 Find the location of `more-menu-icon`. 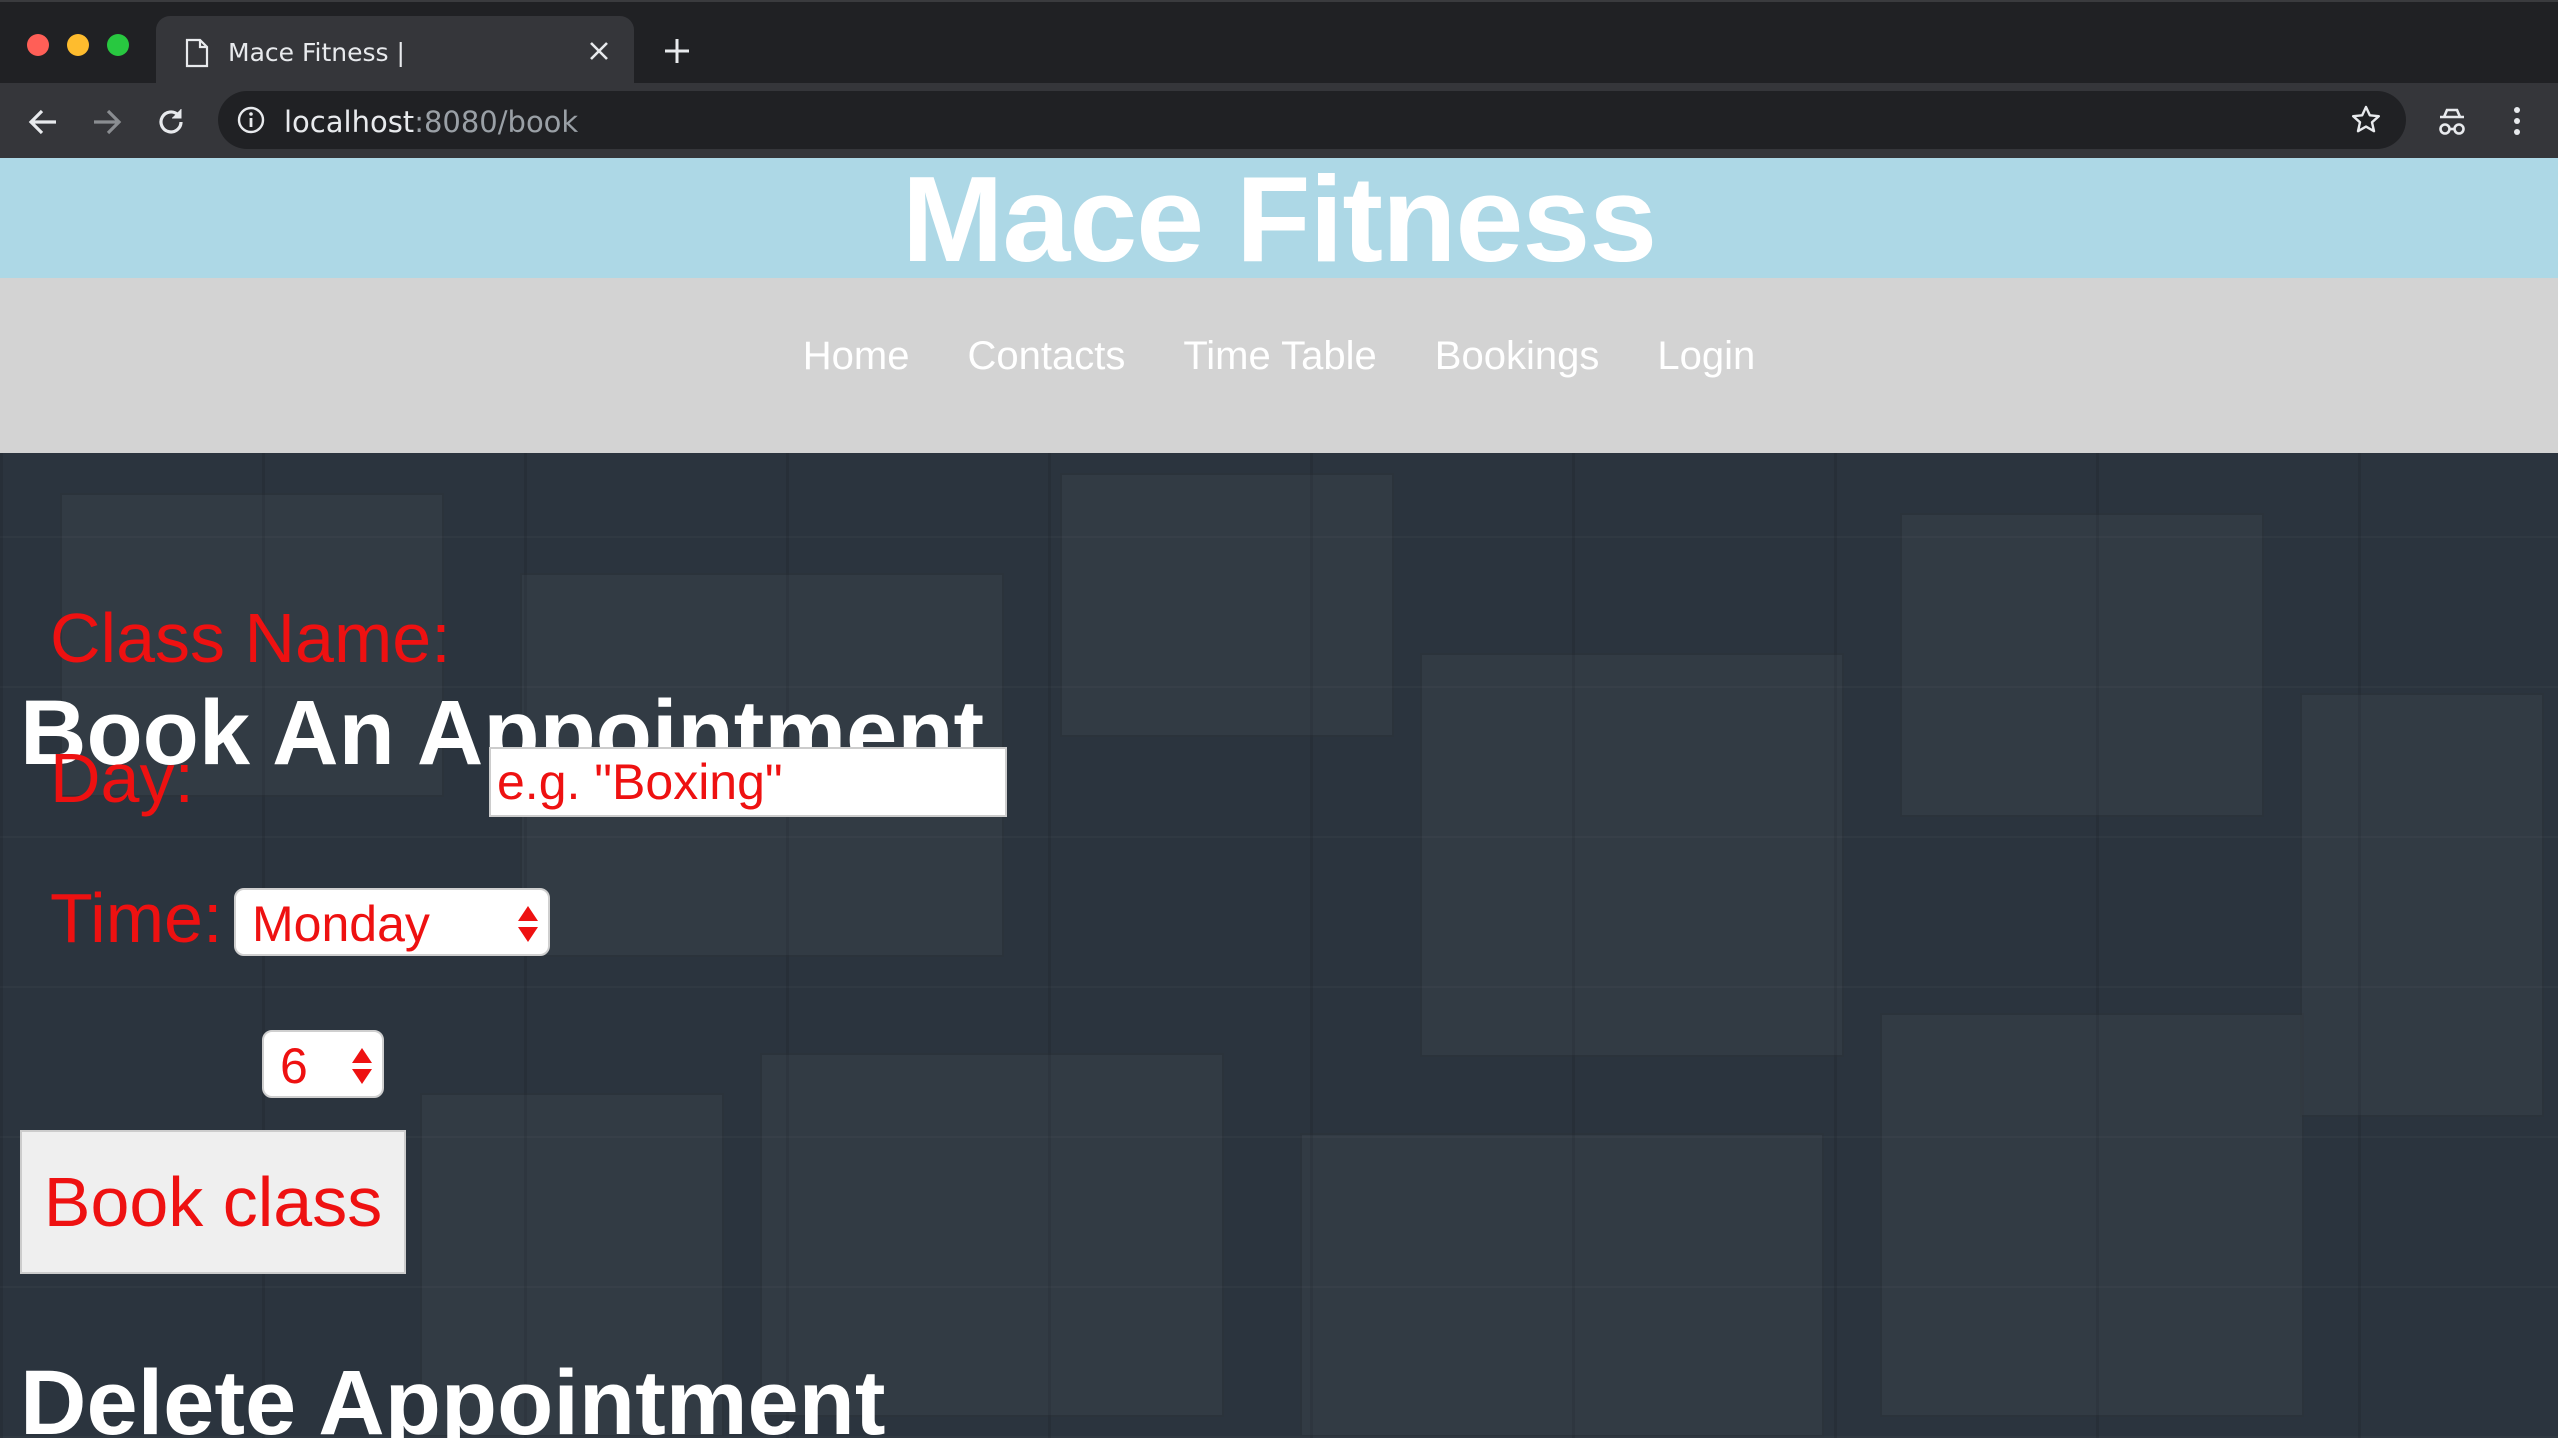

more-menu-icon is located at coordinates (2517, 121).